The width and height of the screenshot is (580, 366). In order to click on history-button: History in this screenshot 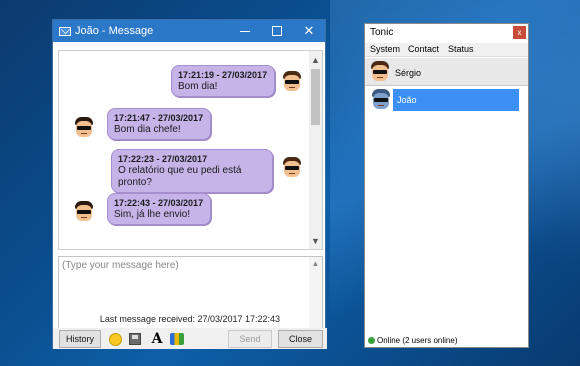, I will do `click(80, 339)`.